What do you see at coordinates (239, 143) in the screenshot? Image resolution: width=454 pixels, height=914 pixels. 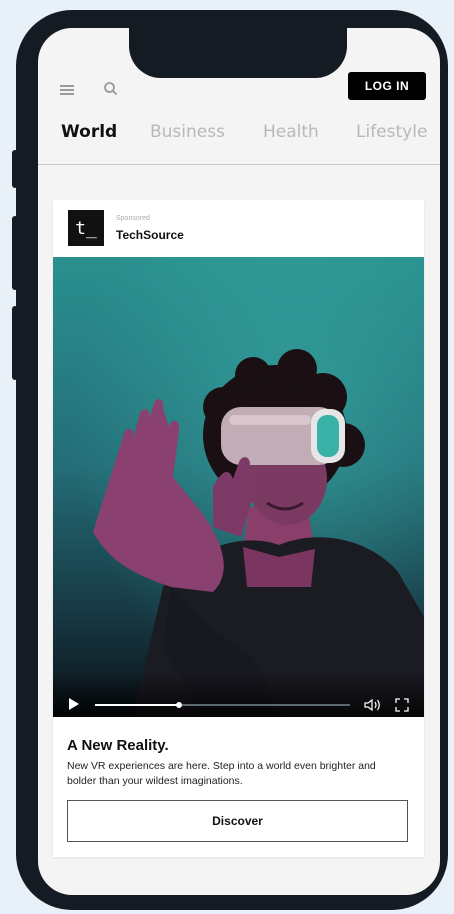 I see `category-tabs: World Business Health Lifestyle` at bounding box center [239, 143].